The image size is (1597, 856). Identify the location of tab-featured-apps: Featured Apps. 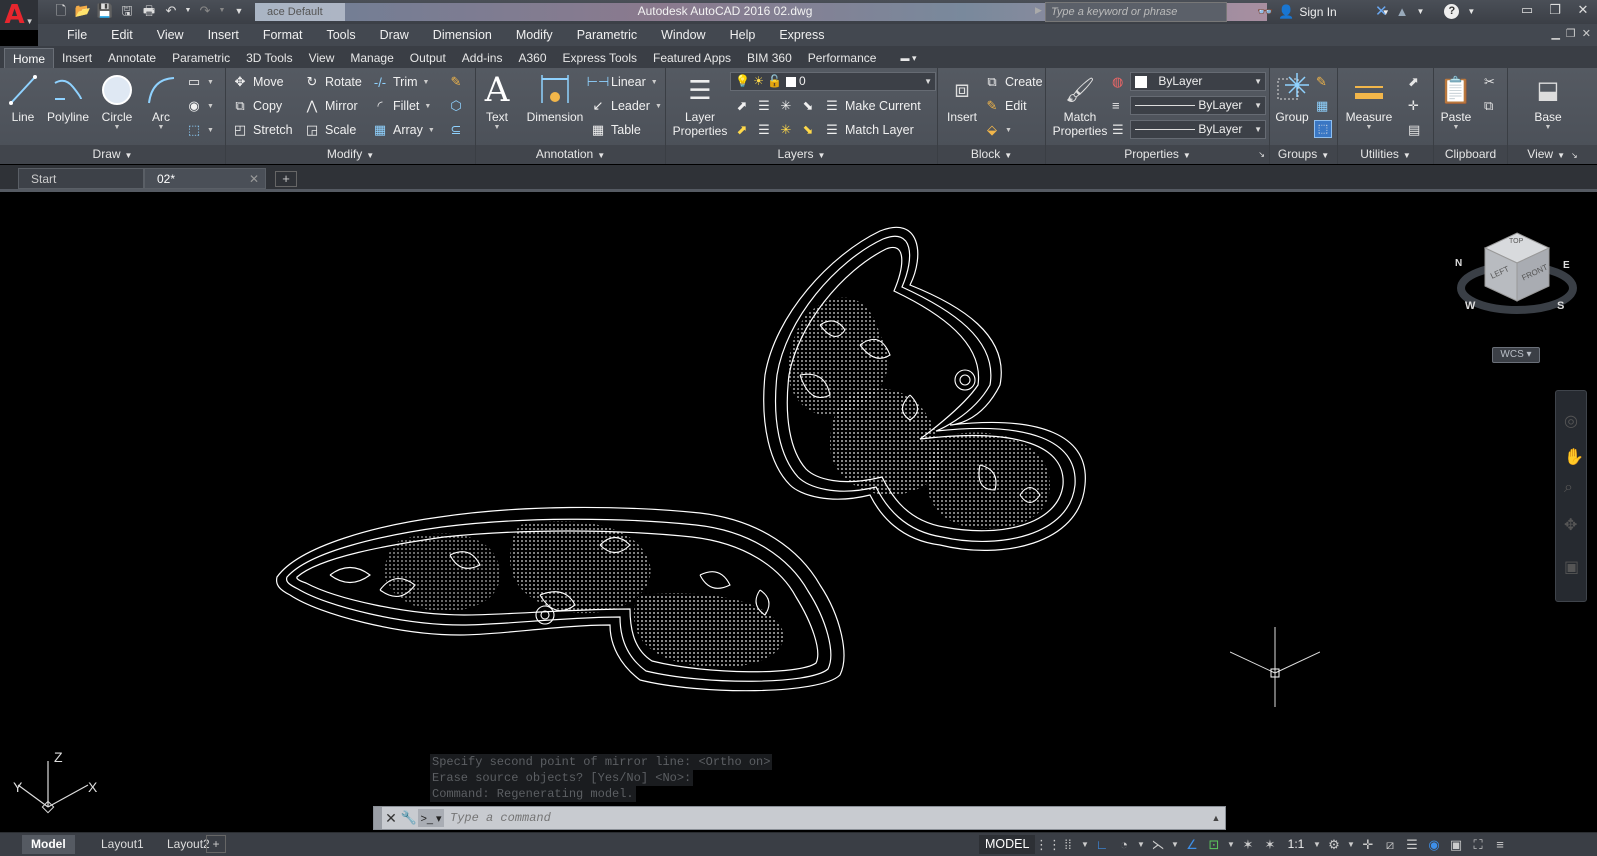
(692, 58).